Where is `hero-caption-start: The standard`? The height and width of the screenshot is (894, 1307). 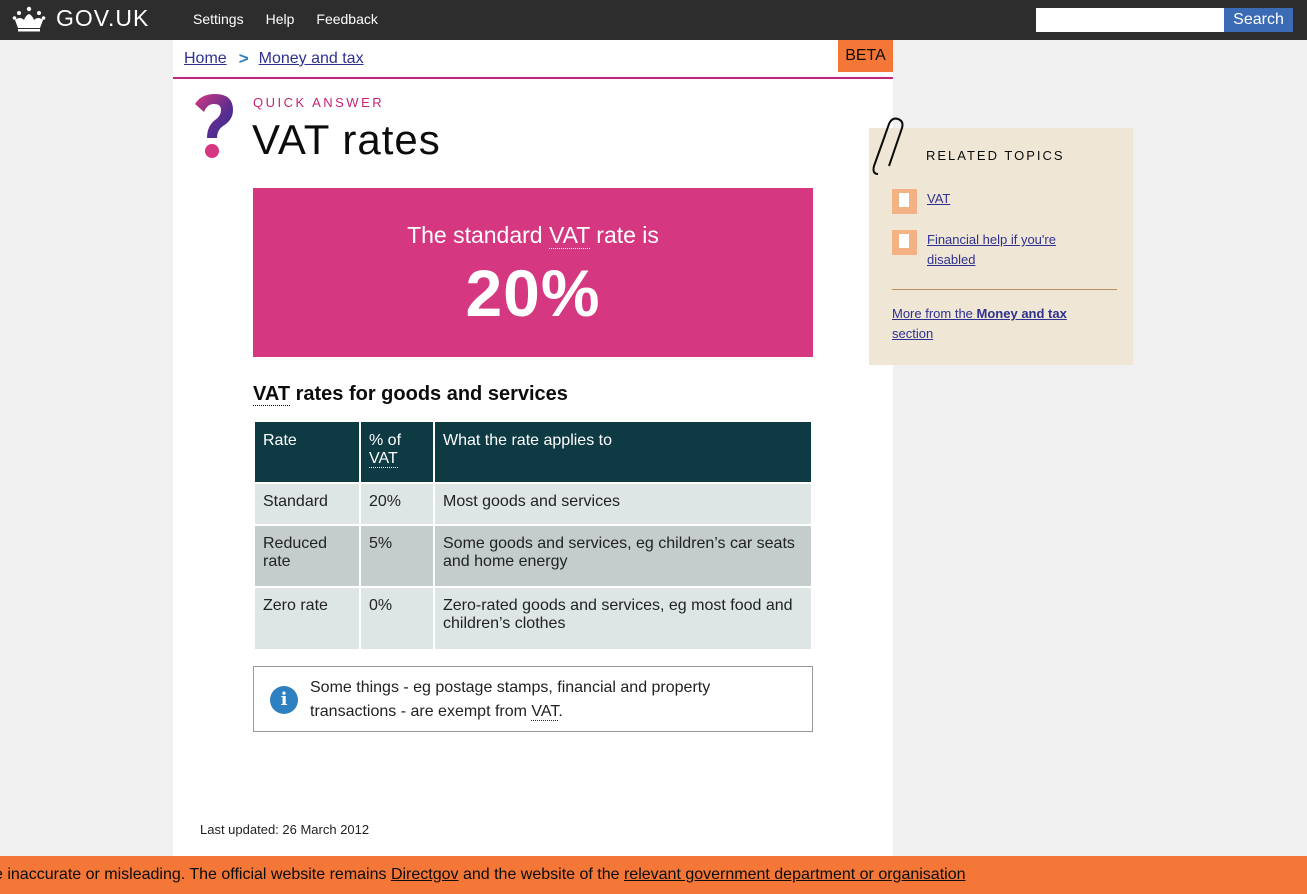
hero-caption-start: The standard is located at coordinates (478, 235).